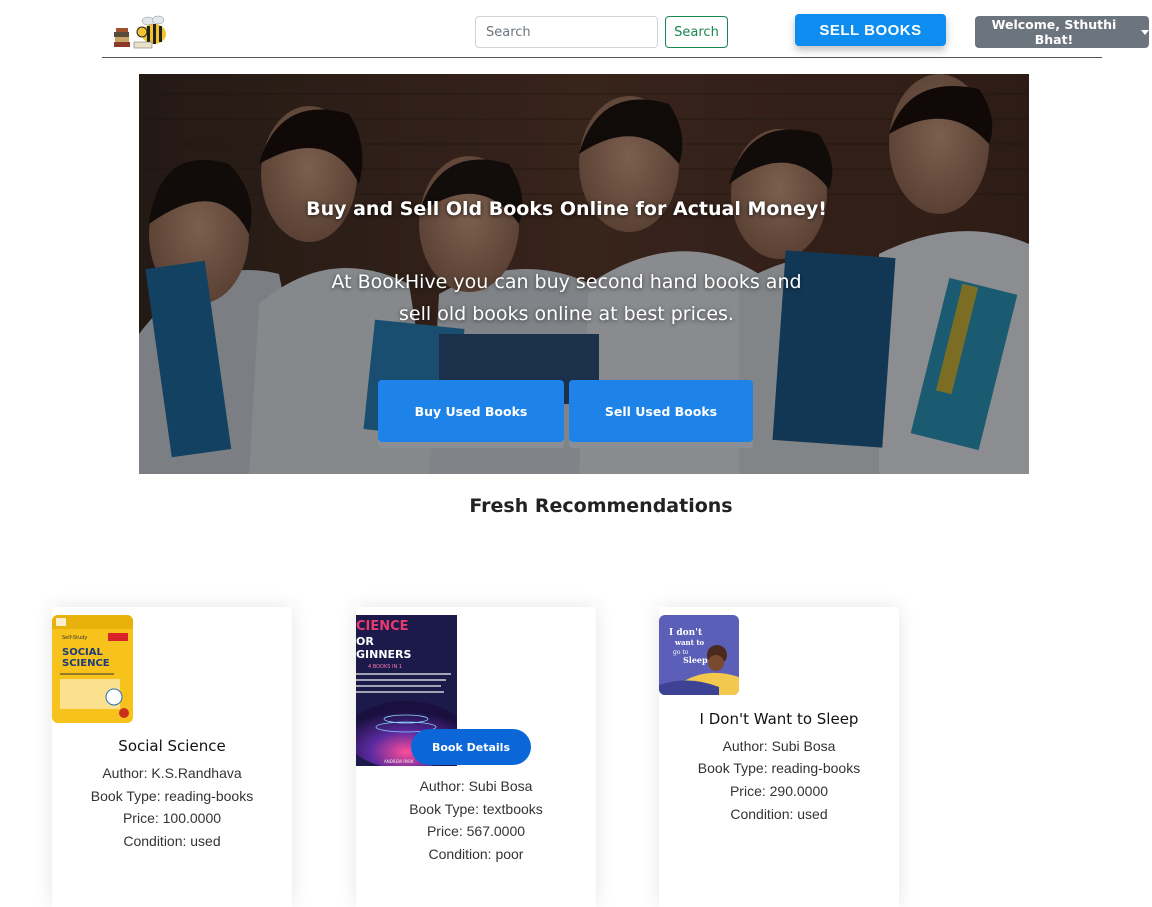 This screenshot has width=1152, height=907. Describe the element at coordinates (384, 654) in the screenshot. I see `cover-label-beginners: GINNERS` at that location.